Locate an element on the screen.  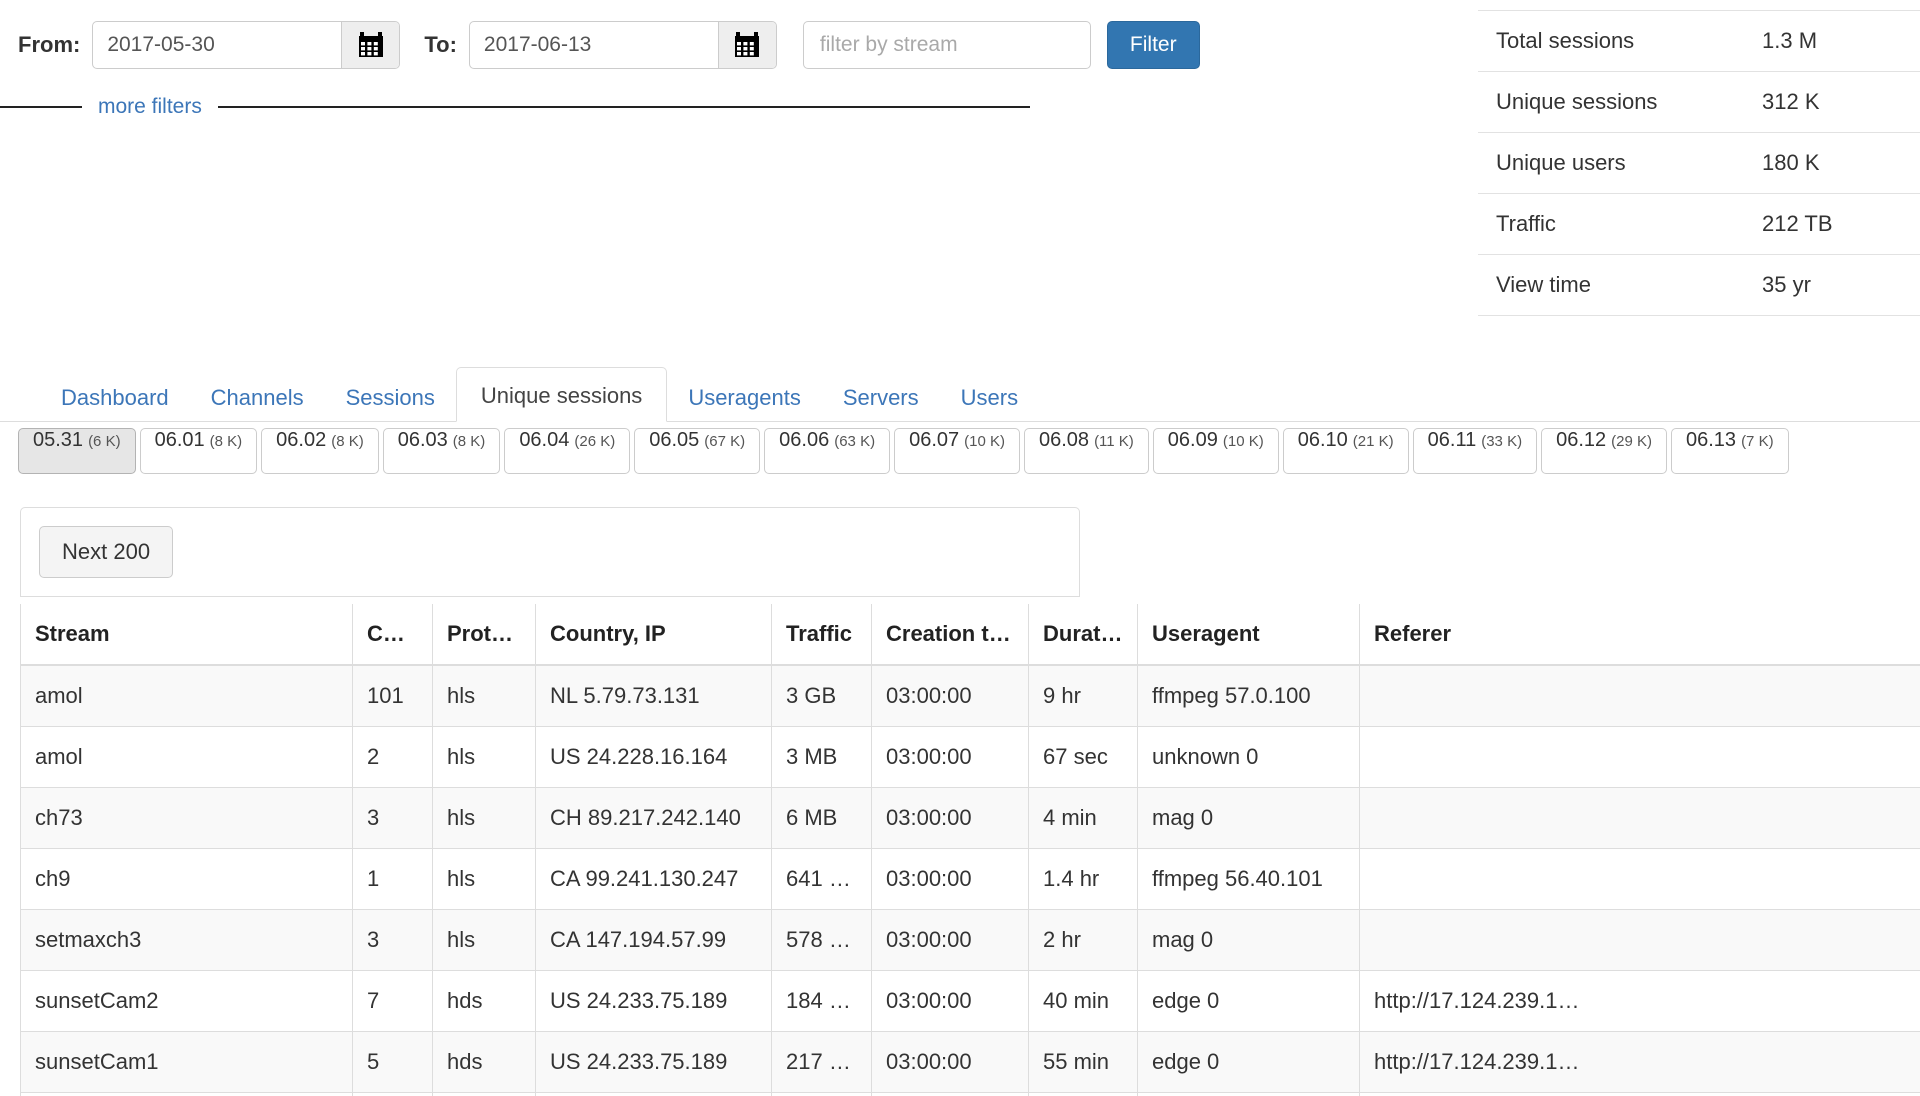
from-date-input is located at coordinates (217, 45).